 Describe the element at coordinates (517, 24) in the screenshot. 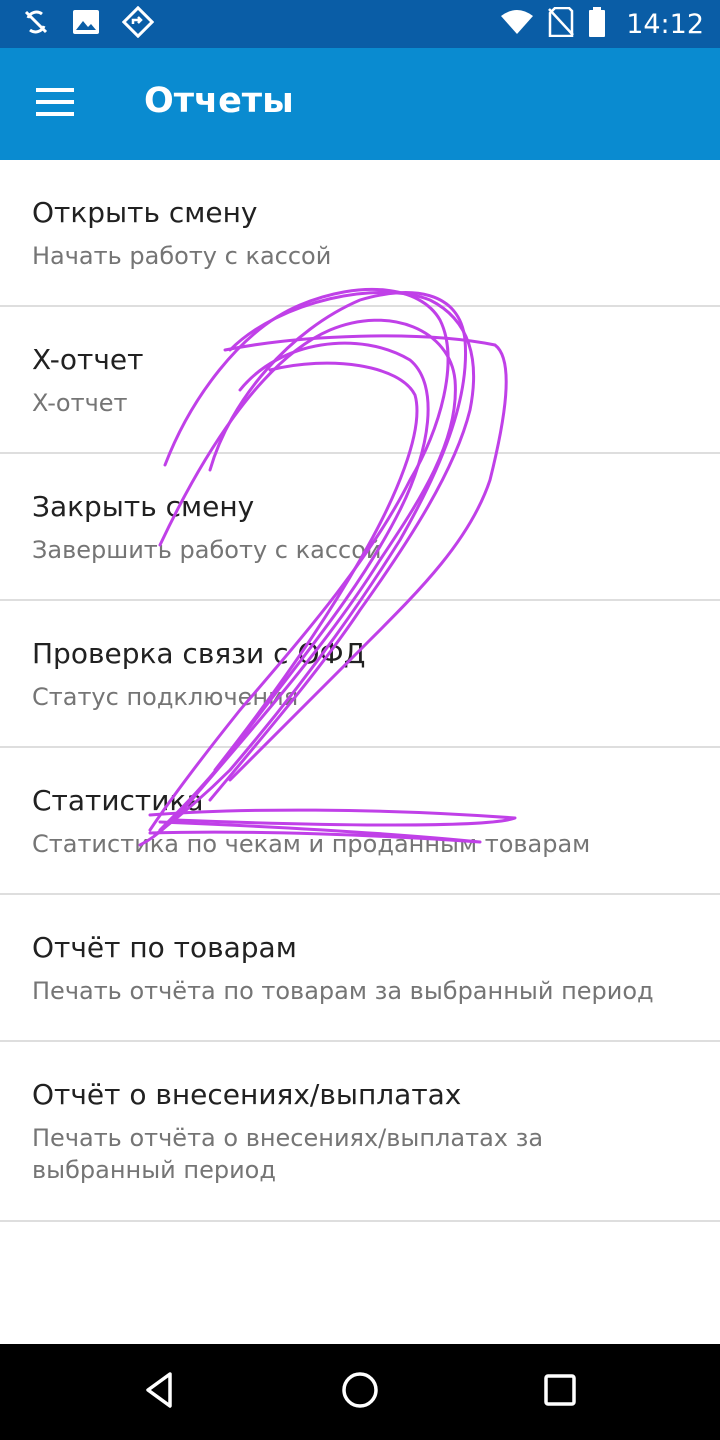

I see `wifi-icon` at that location.